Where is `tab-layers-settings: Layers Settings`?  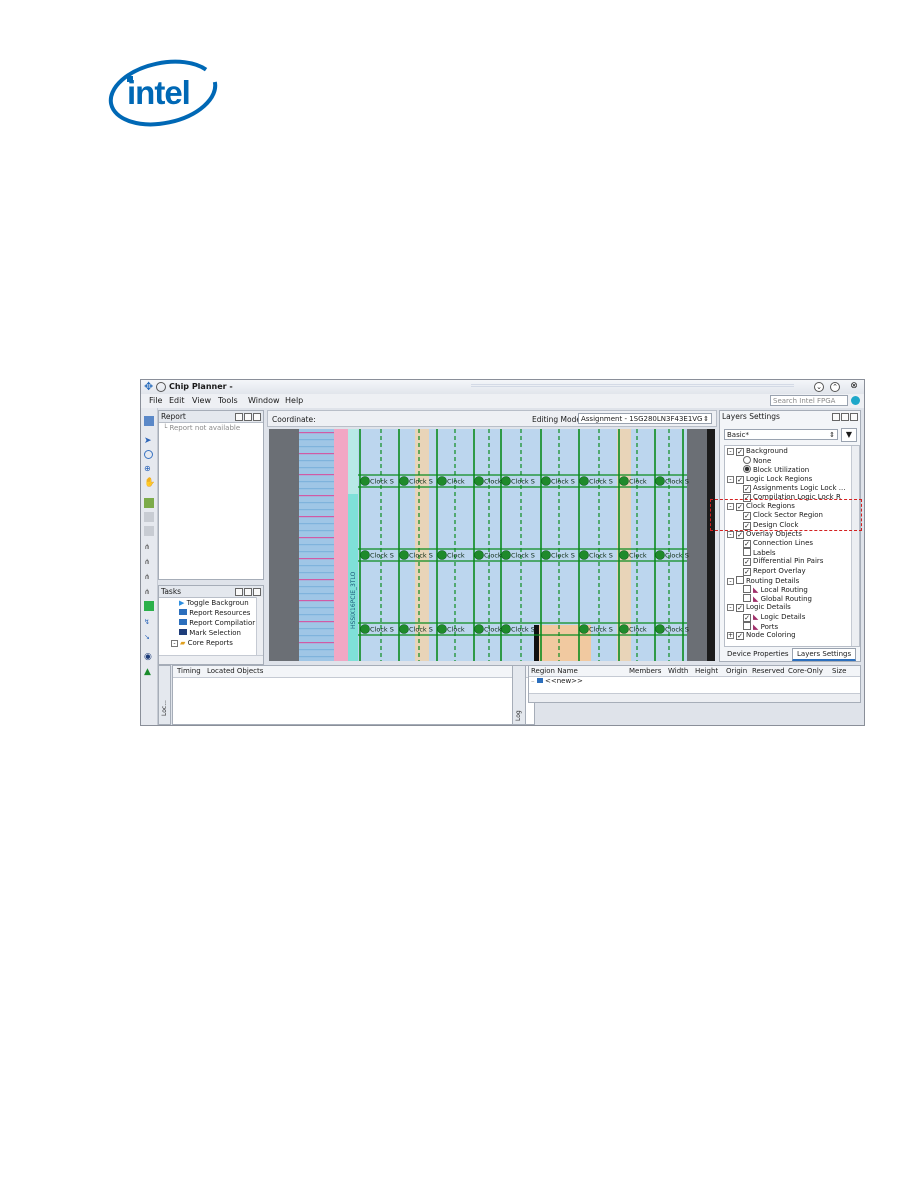 tab-layers-settings: Layers Settings is located at coordinates (824, 654).